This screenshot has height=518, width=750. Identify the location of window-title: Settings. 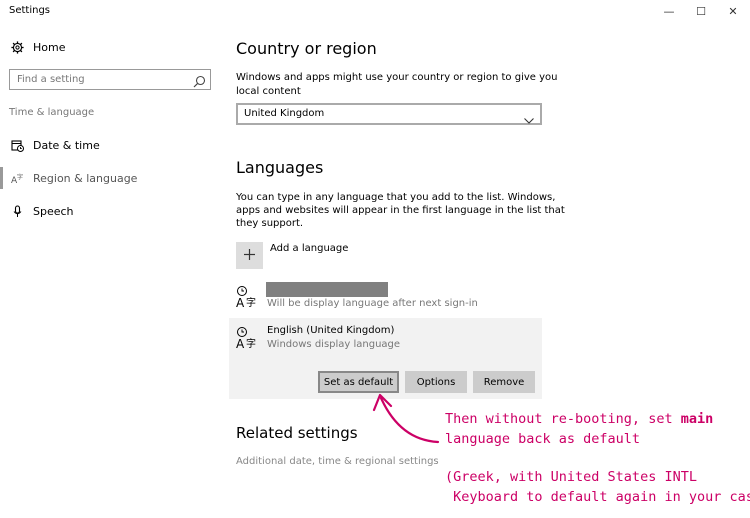
(30, 10).